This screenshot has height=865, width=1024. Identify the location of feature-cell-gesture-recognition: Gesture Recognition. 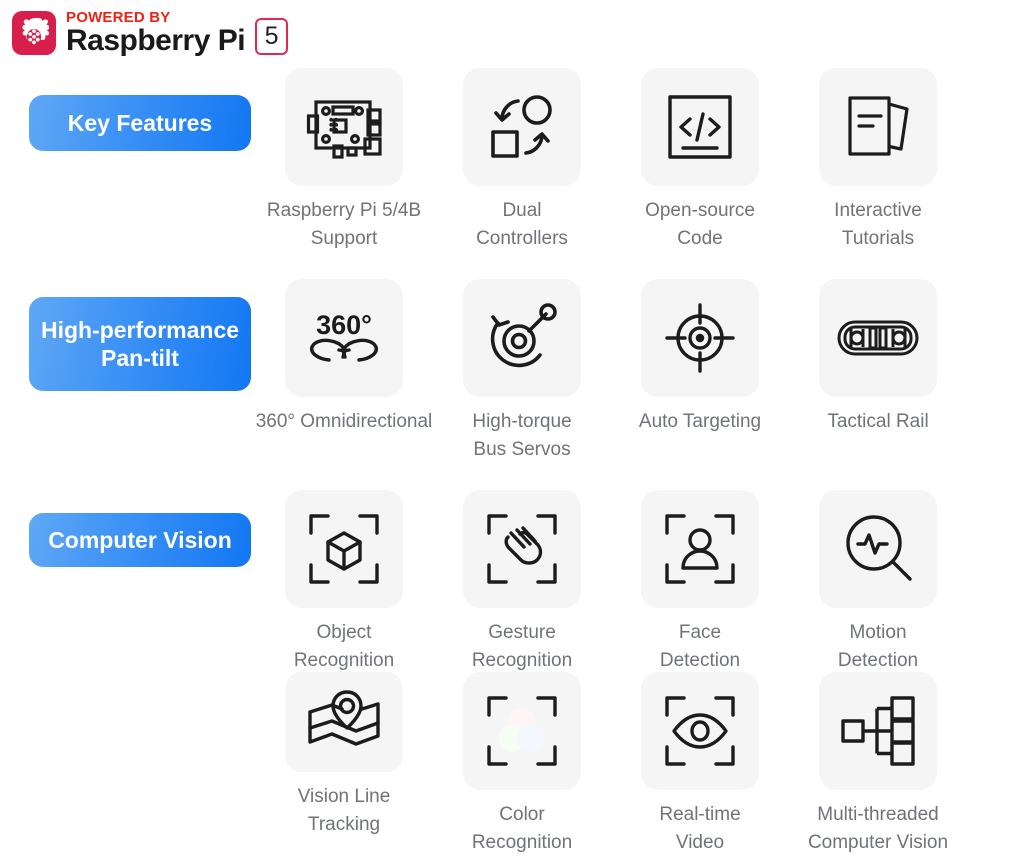
(522, 582).